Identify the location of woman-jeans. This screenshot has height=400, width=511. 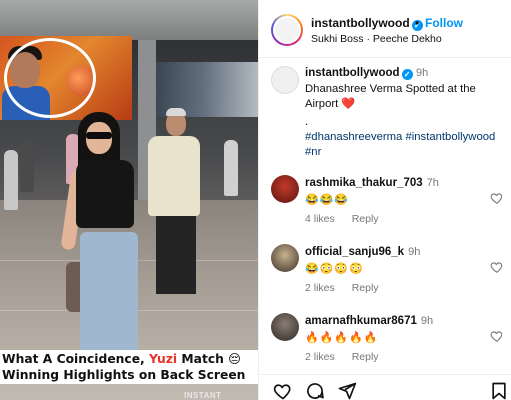
(109, 291).